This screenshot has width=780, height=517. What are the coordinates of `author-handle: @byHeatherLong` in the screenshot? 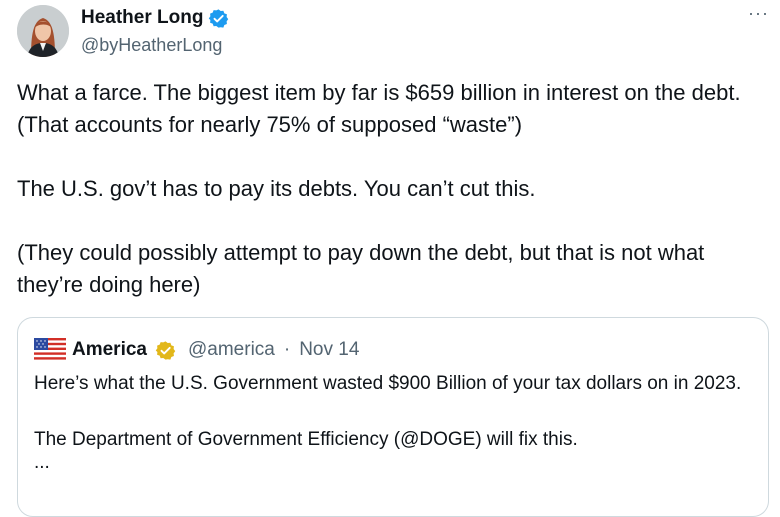 It's located at (151, 45).